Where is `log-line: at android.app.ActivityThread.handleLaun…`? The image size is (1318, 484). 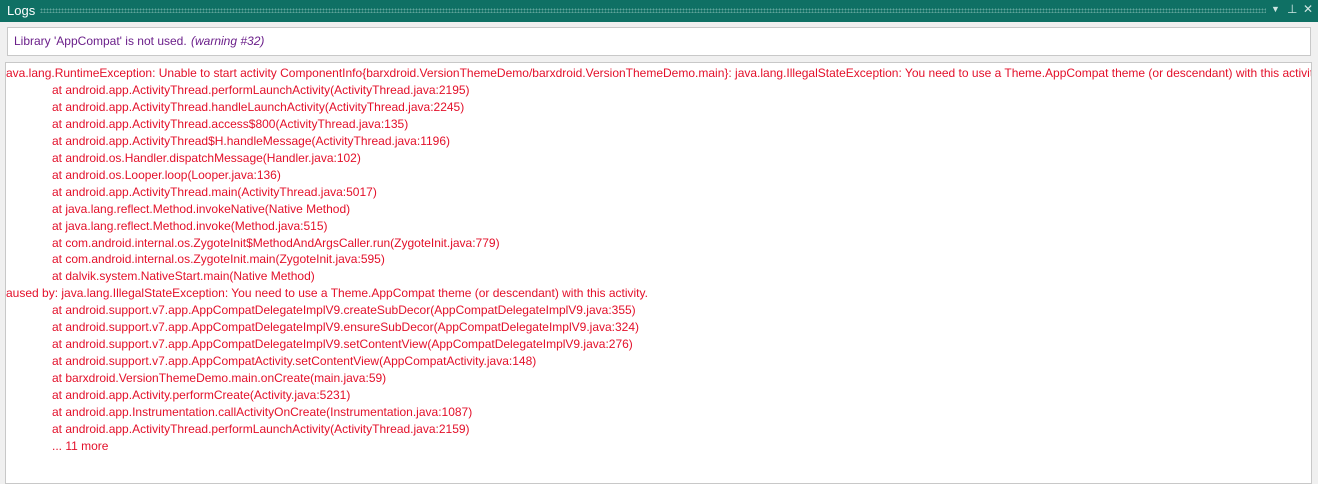
log-line: at android.app.ActivityThread.handleLaun… is located at coordinates (258, 106).